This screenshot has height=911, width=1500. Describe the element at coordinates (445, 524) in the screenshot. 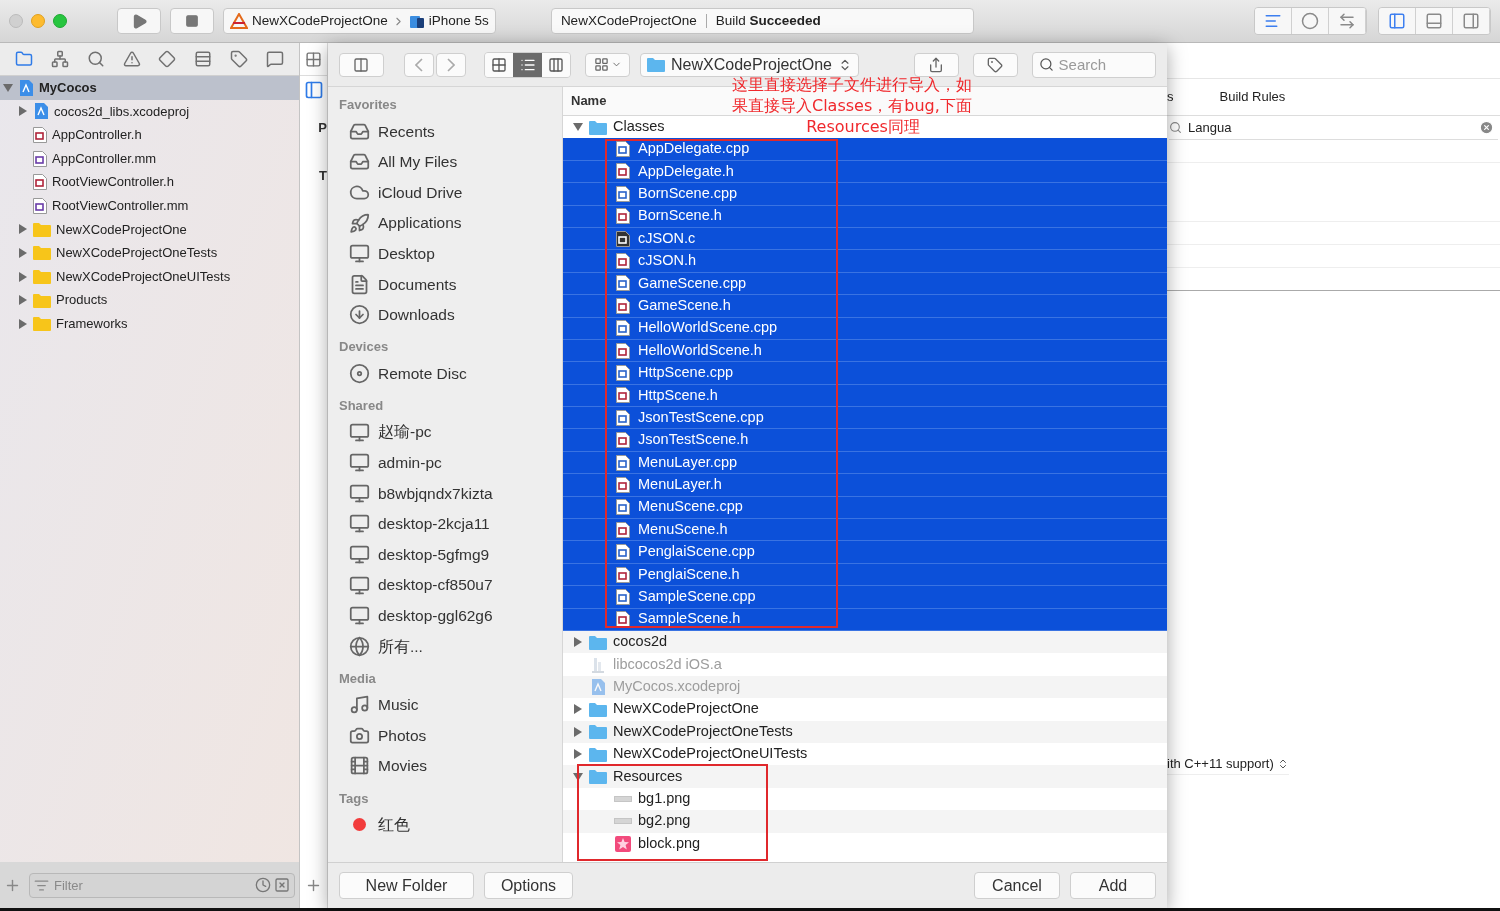

I see `sidebar-item: desktop-2kcja11` at that location.